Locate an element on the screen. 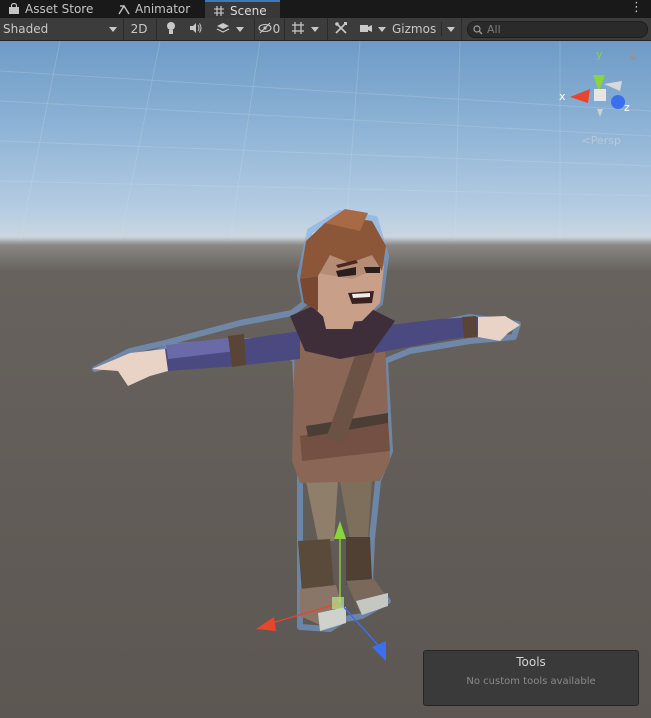 This screenshot has width=651, height=718. tab-animator: Animator is located at coordinates (156, 9).